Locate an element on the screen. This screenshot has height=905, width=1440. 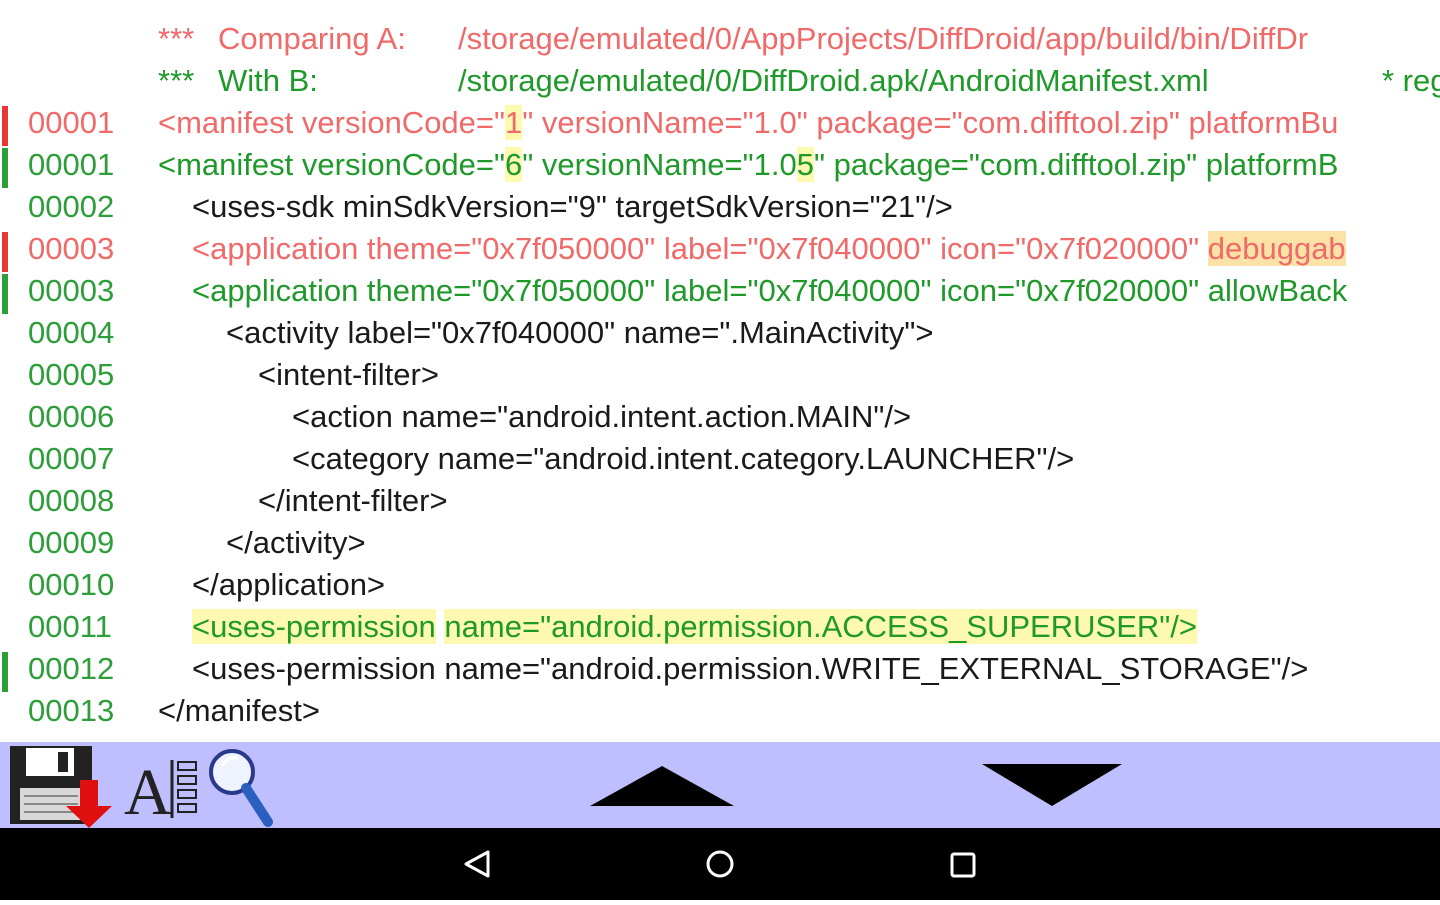
next-difference-button is located at coordinates (1052, 786).